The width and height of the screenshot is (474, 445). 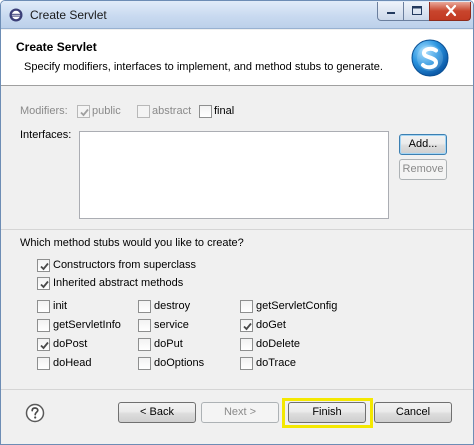 What do you see at coordinates (43, 325) in the screenshot?
I see `getservletinfo-checkbox` at bounding box center [43, 325].